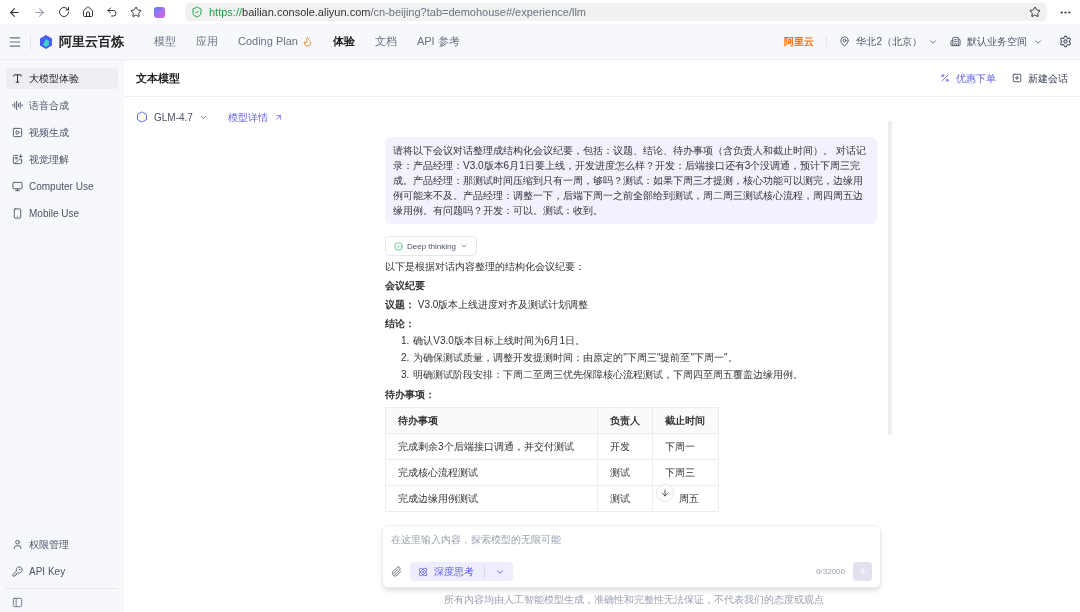  What do you see at coordinates (888, 41) in the screenshot?
I see `region-select: 华北2（北京）` at bounding box center [888, 41].